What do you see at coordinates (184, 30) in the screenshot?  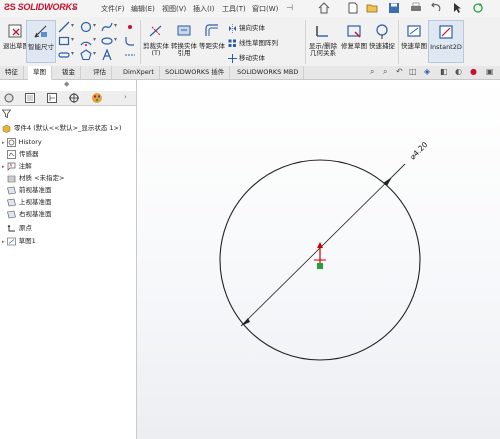 I see `convert-entities-icon` at bounding box center [184, 30].